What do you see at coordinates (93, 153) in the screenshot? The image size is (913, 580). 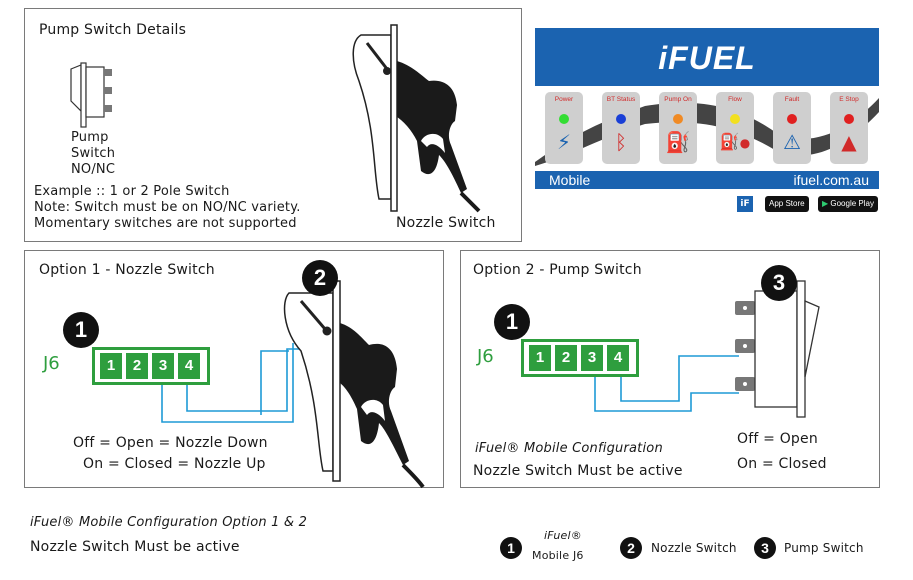 I see `pump-switch-label-2: Switch` at bounding box center [93, 153].